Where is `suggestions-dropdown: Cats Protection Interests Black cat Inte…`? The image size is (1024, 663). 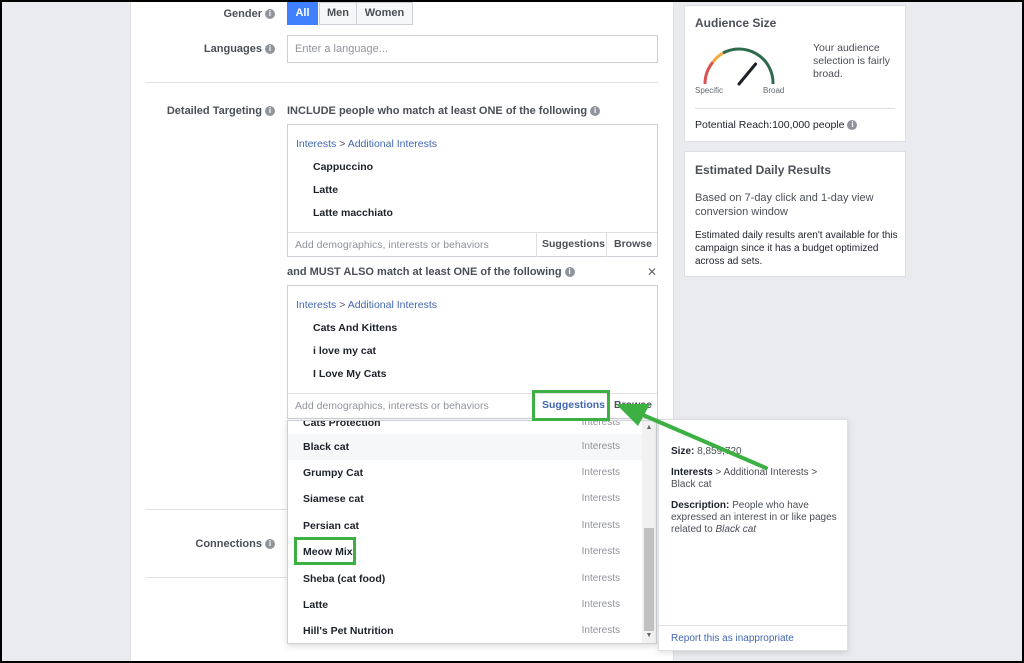 suggestions-dropdown: Cats Protection Interests Black cat Inte… is located at coordinates (472, 532).